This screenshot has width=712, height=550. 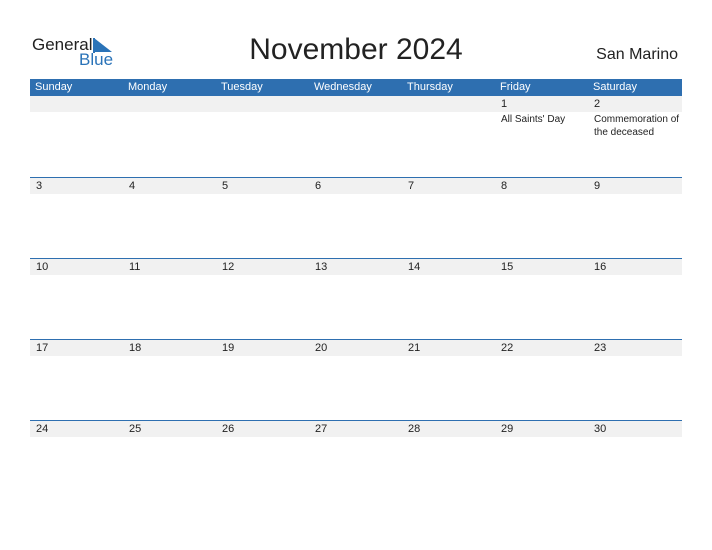 What do you see at coordinates (634, 348) in the screenshot?
I see `day-cell: 23` at bounding box center [634, 348].